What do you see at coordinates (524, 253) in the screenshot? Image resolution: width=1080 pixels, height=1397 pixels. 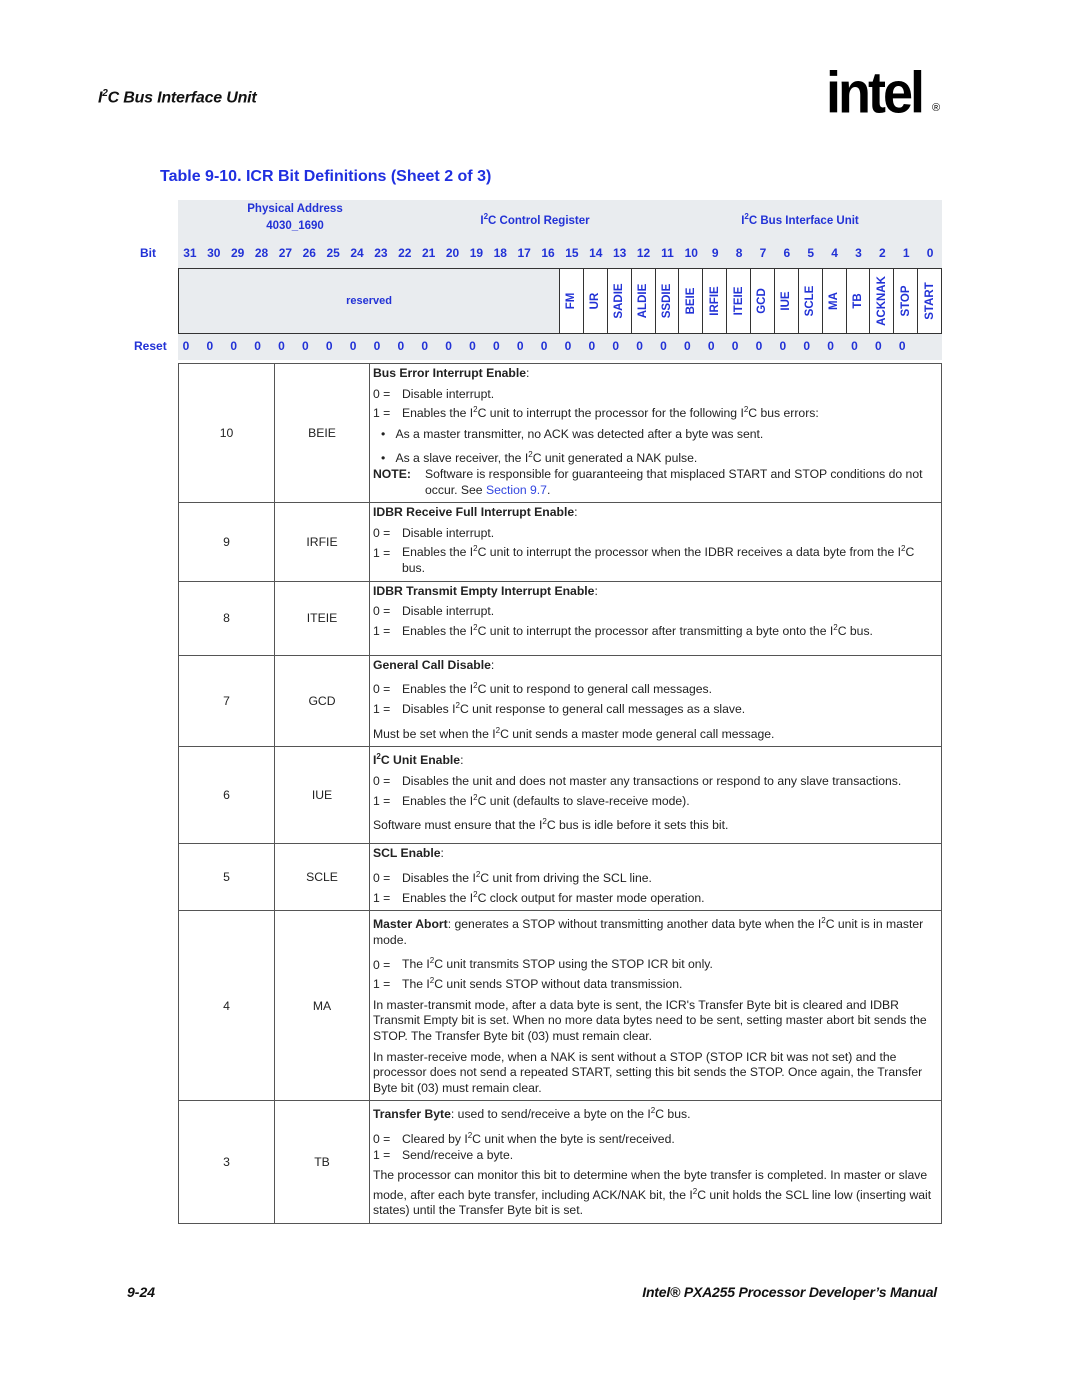 I see `bit-number: 17` at bounding box center [524, 253].